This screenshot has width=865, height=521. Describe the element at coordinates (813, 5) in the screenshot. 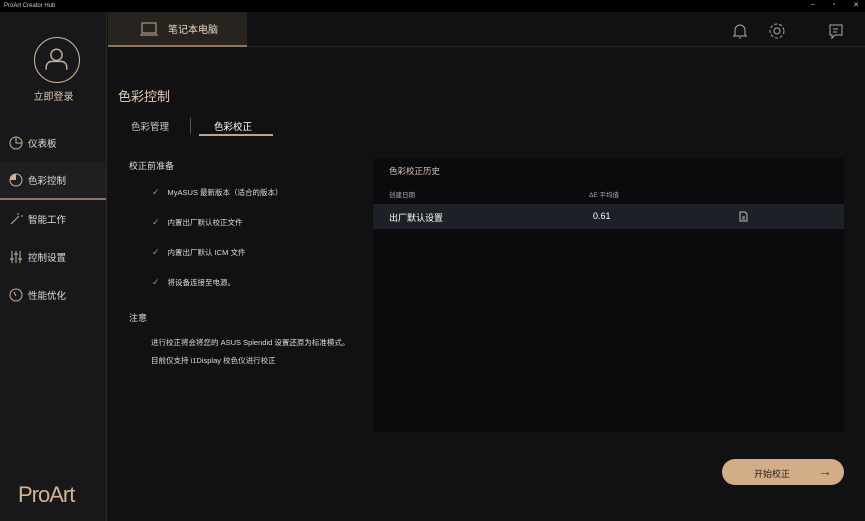

I see `minimize-button: –` at that location.